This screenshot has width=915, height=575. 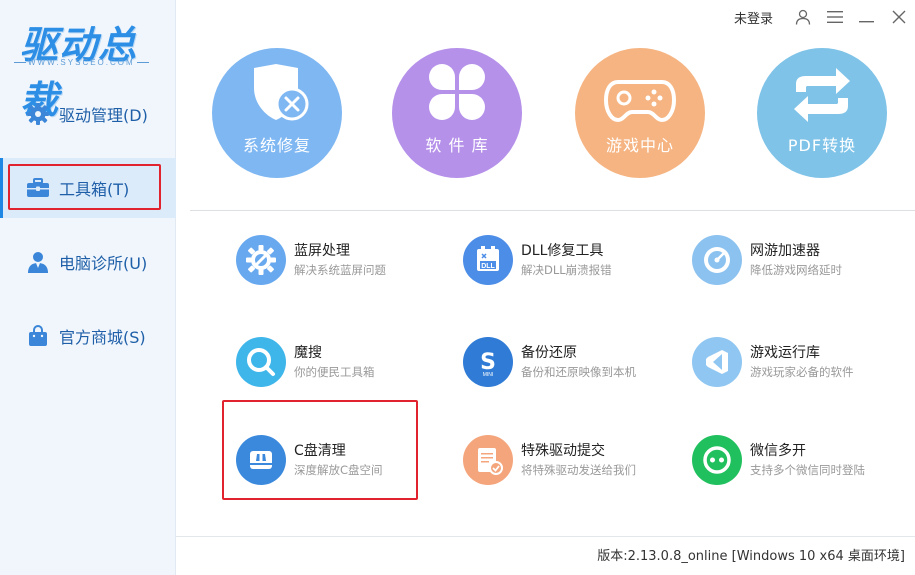 I want to click on title-bar: 未登录, so click(x=824, y=17).